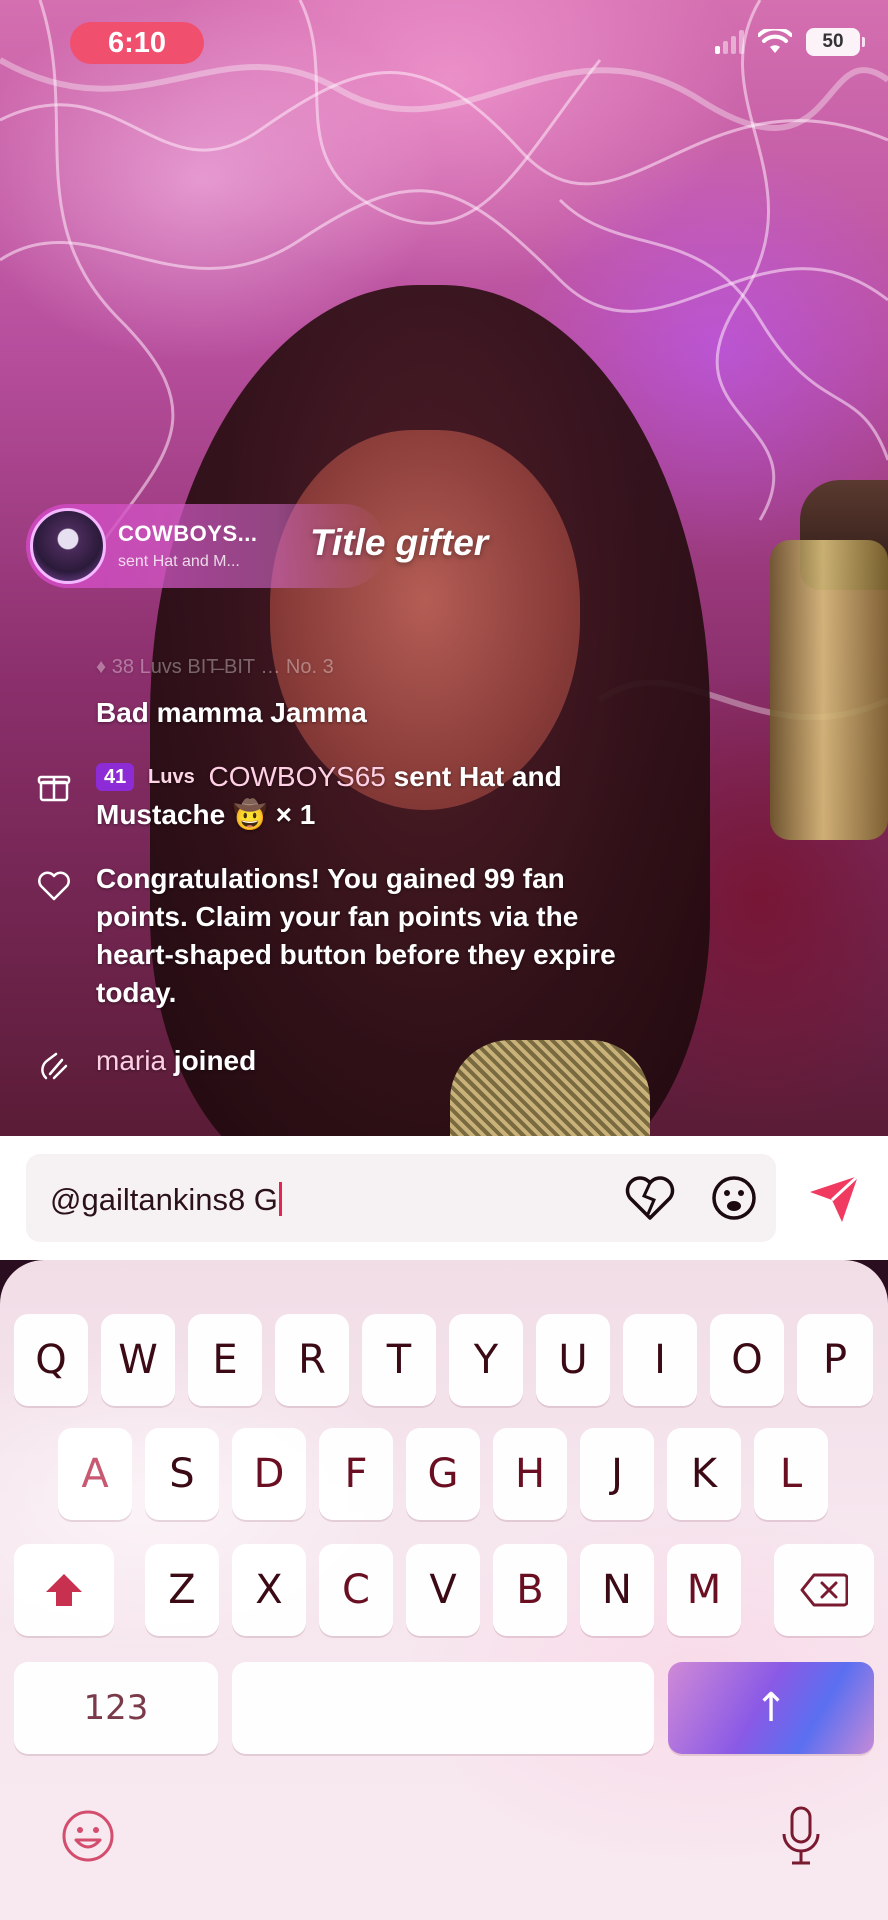 Image resolution: width=888 pixels, height=1920 pixels. I want to click on text-caret, so click(280, 1199).